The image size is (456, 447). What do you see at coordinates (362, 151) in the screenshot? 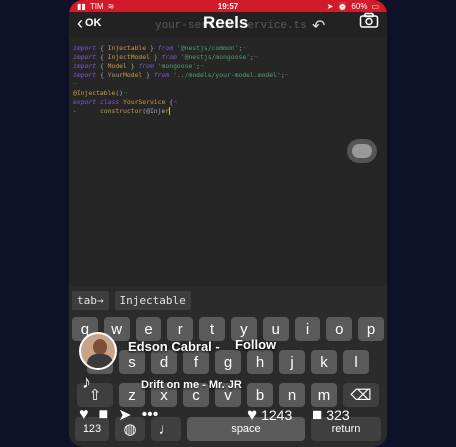
I see `floating-toggle-button` at bounding box center [362, 151].